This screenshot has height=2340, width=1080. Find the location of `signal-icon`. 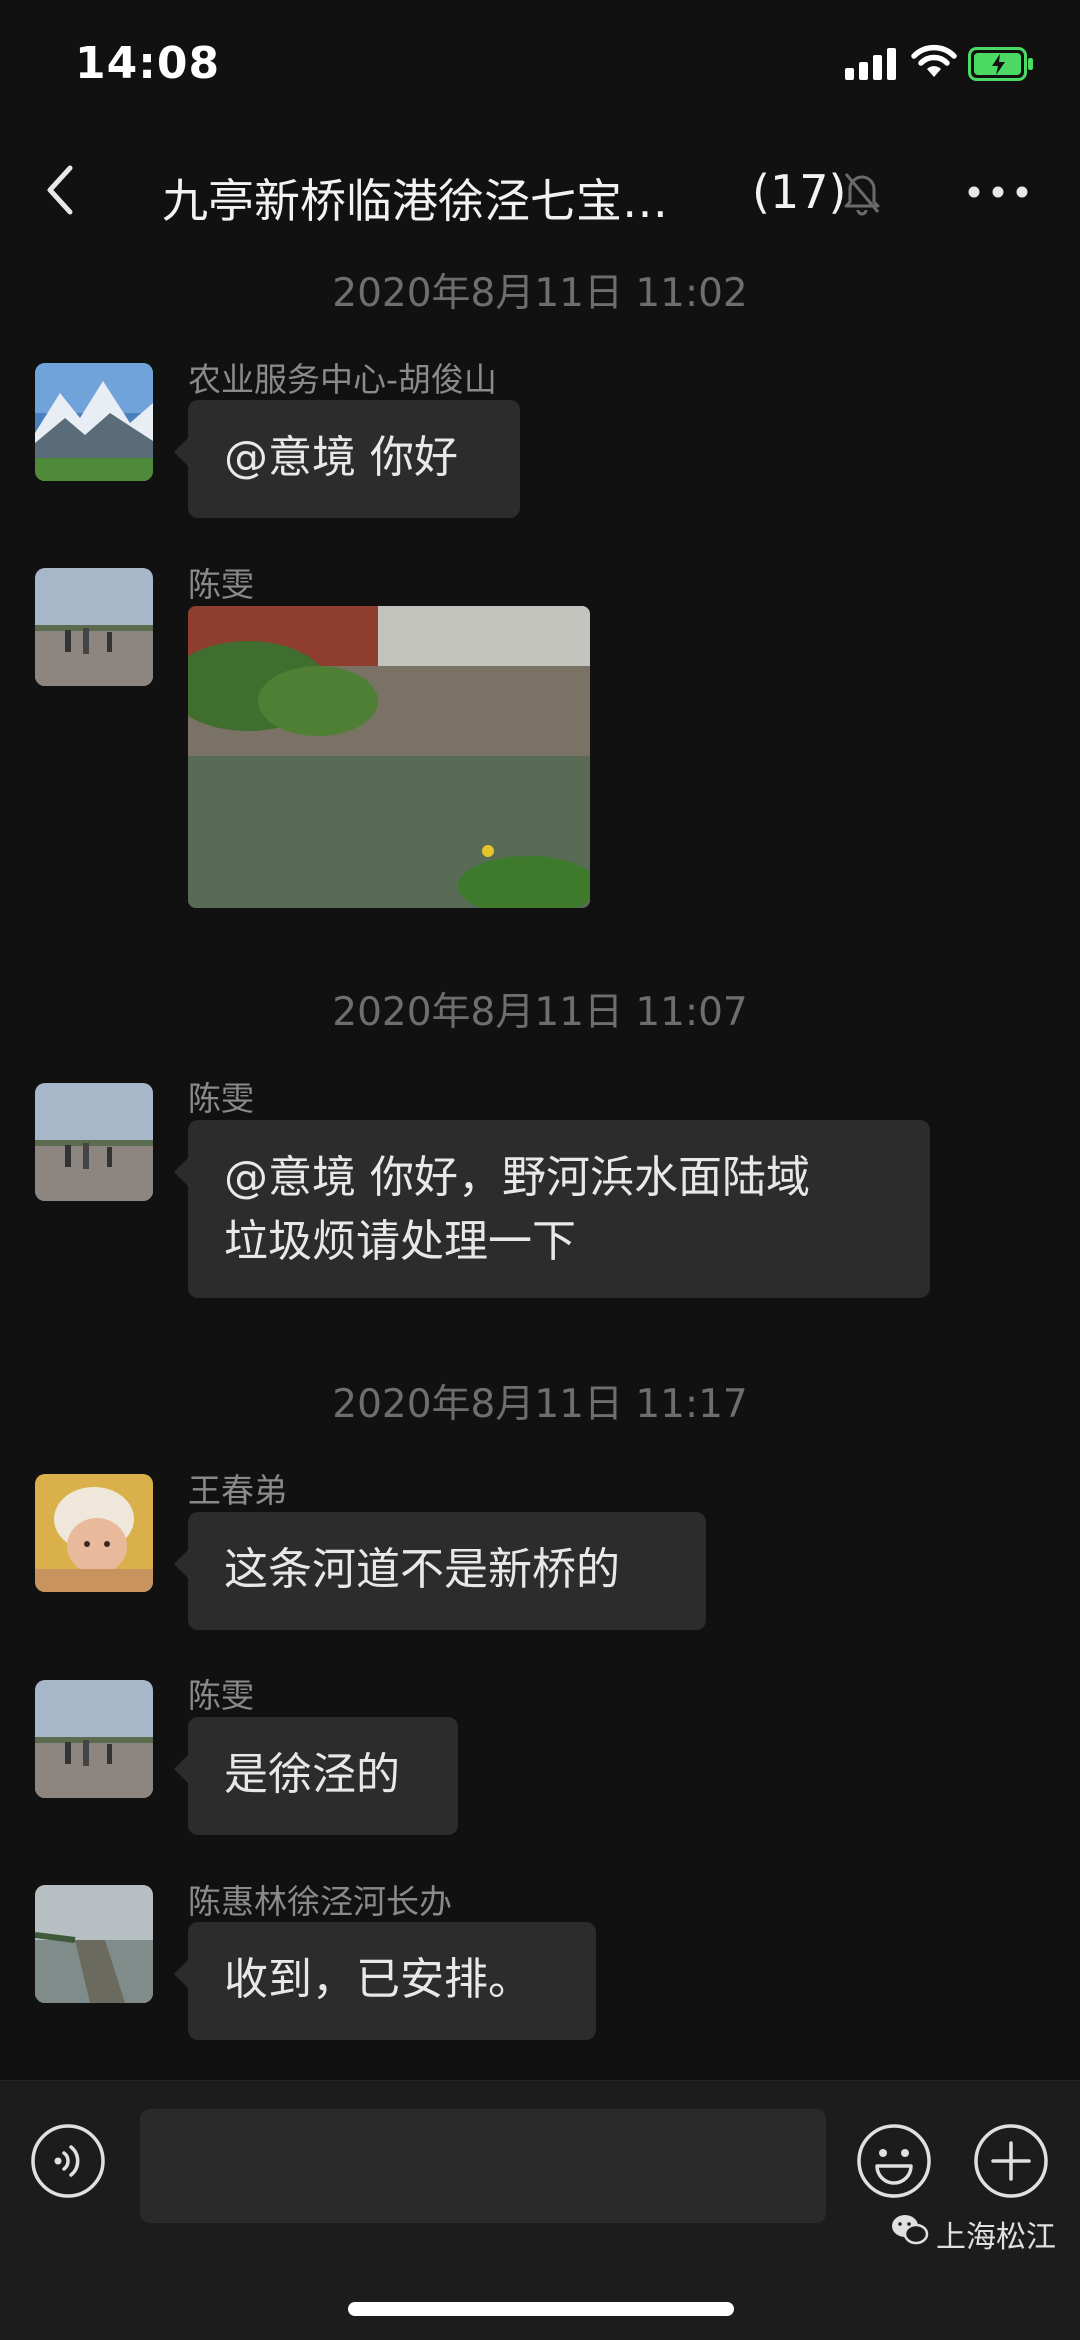

signal-icon is located at coordinates (871, 62).